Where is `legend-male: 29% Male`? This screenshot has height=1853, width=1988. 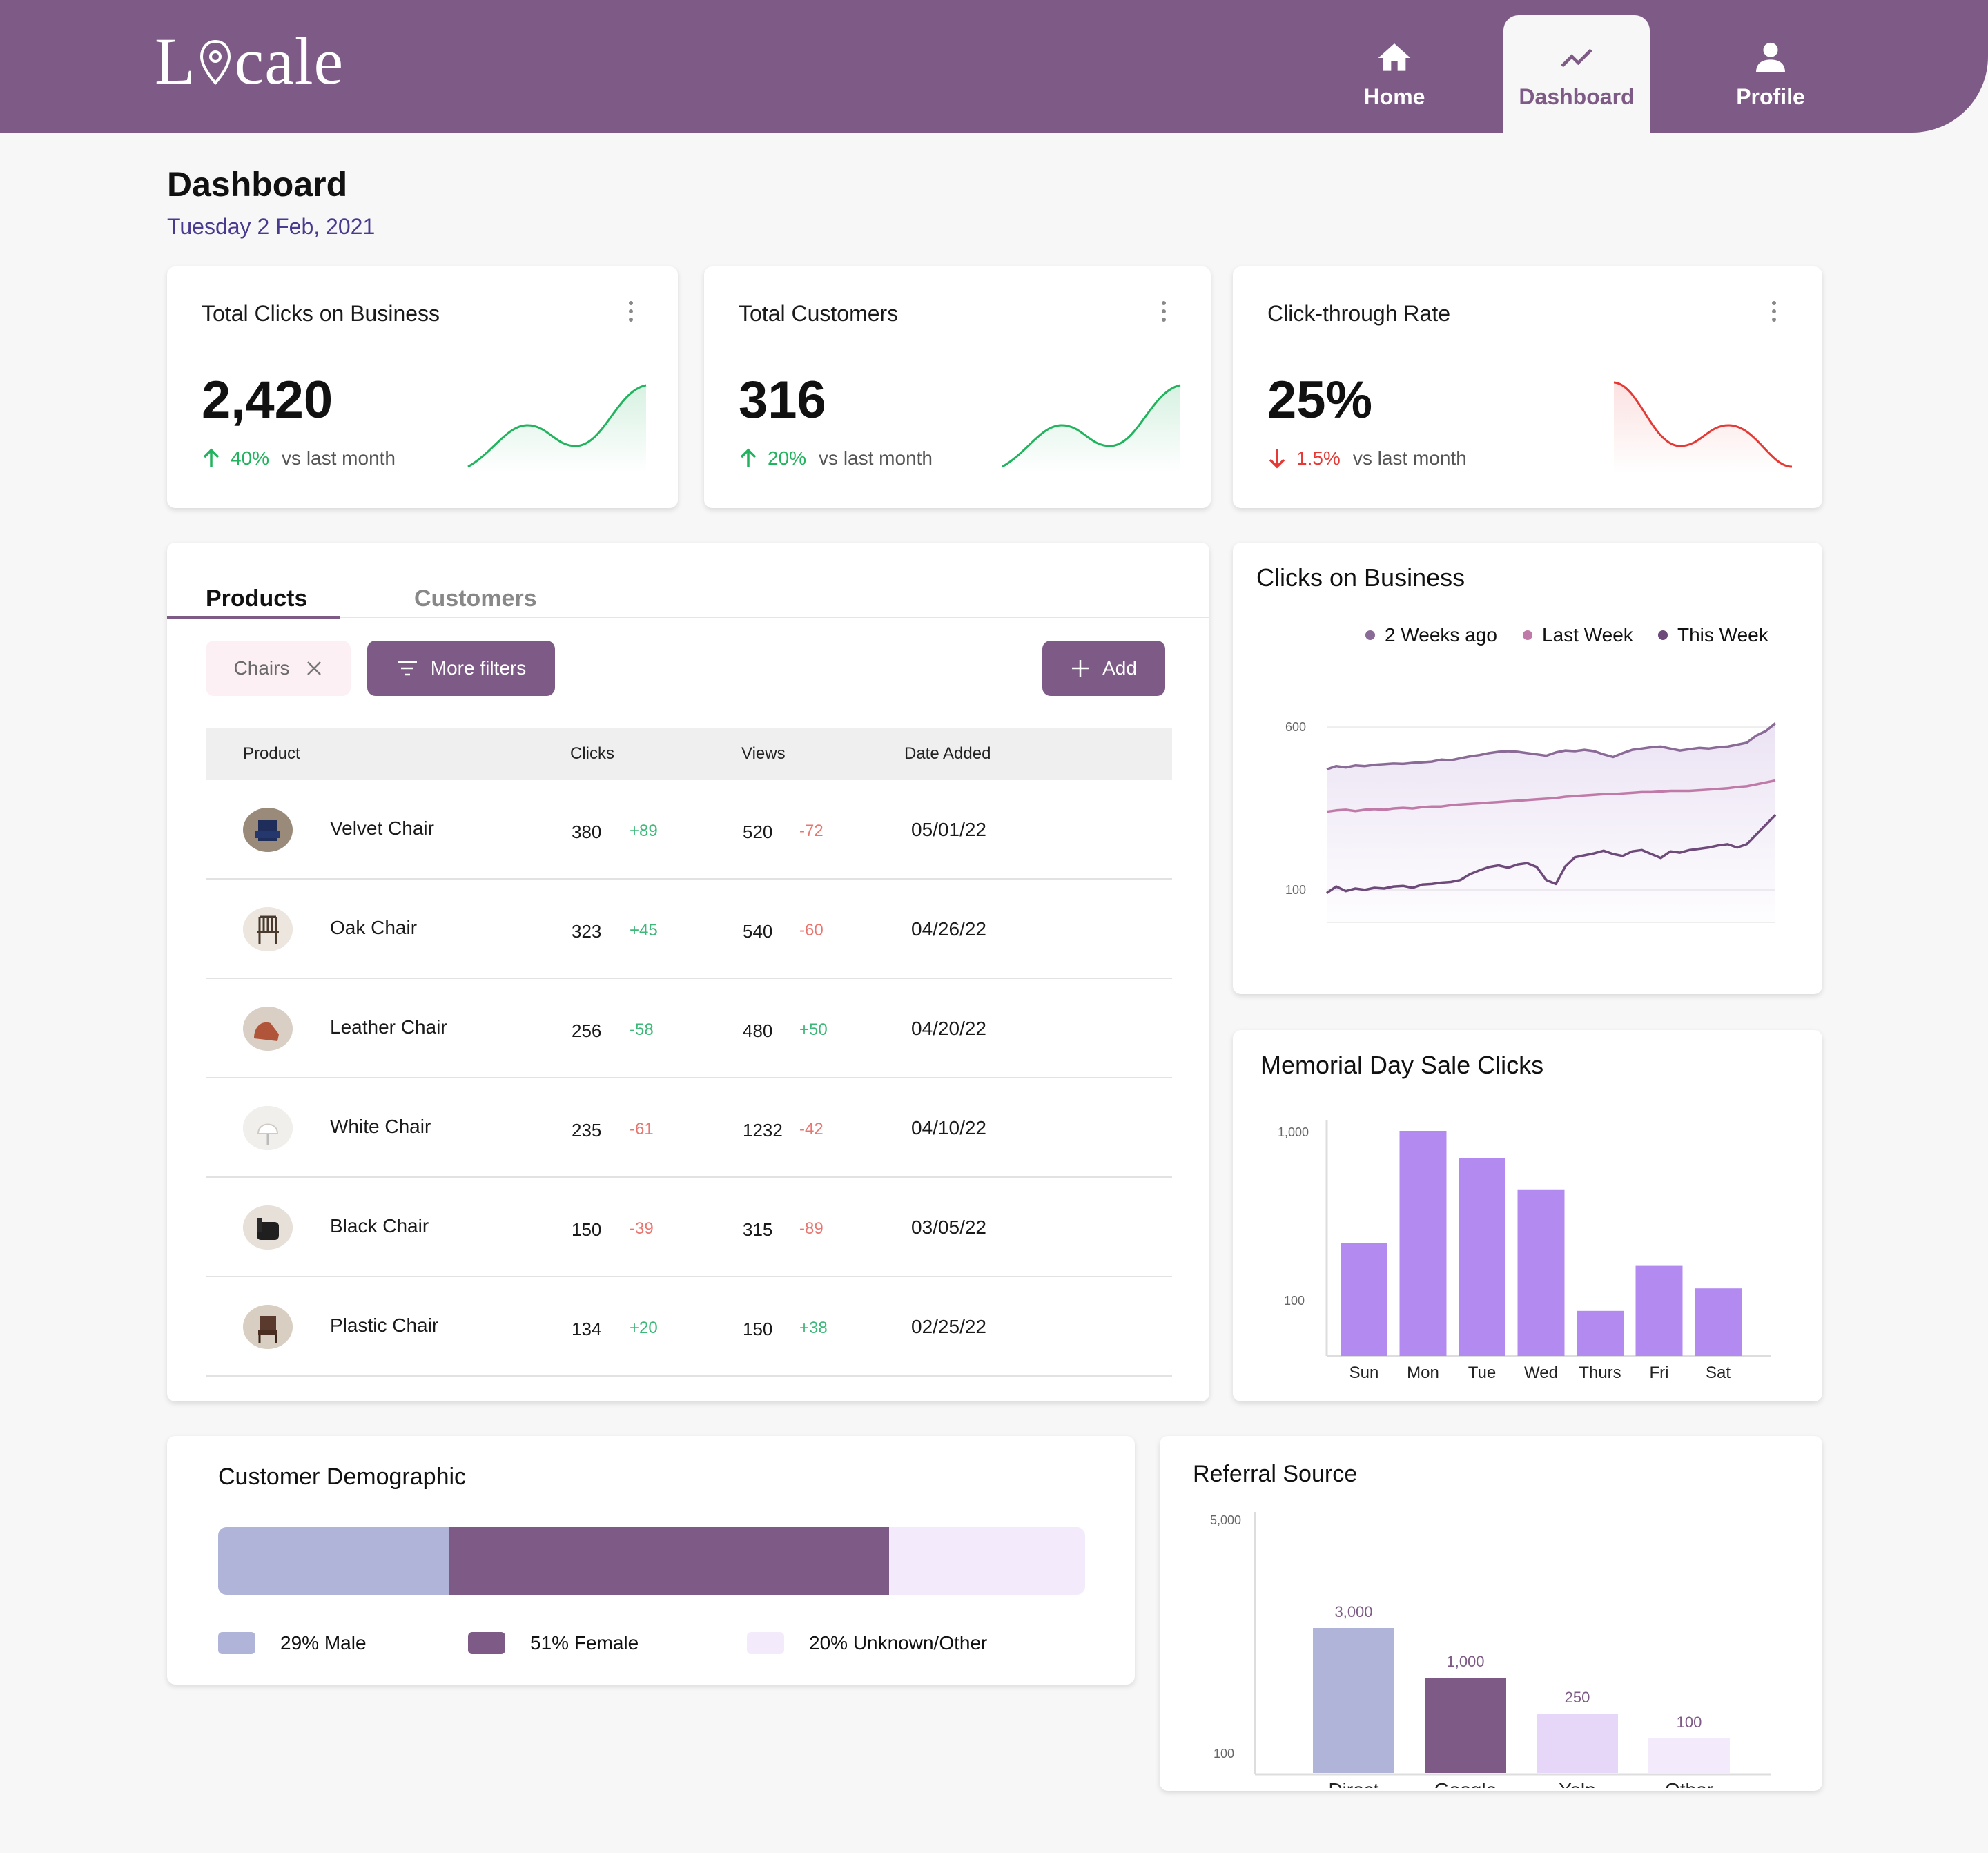 legend-male: 29% Male is located at coordinates (292, 1643).